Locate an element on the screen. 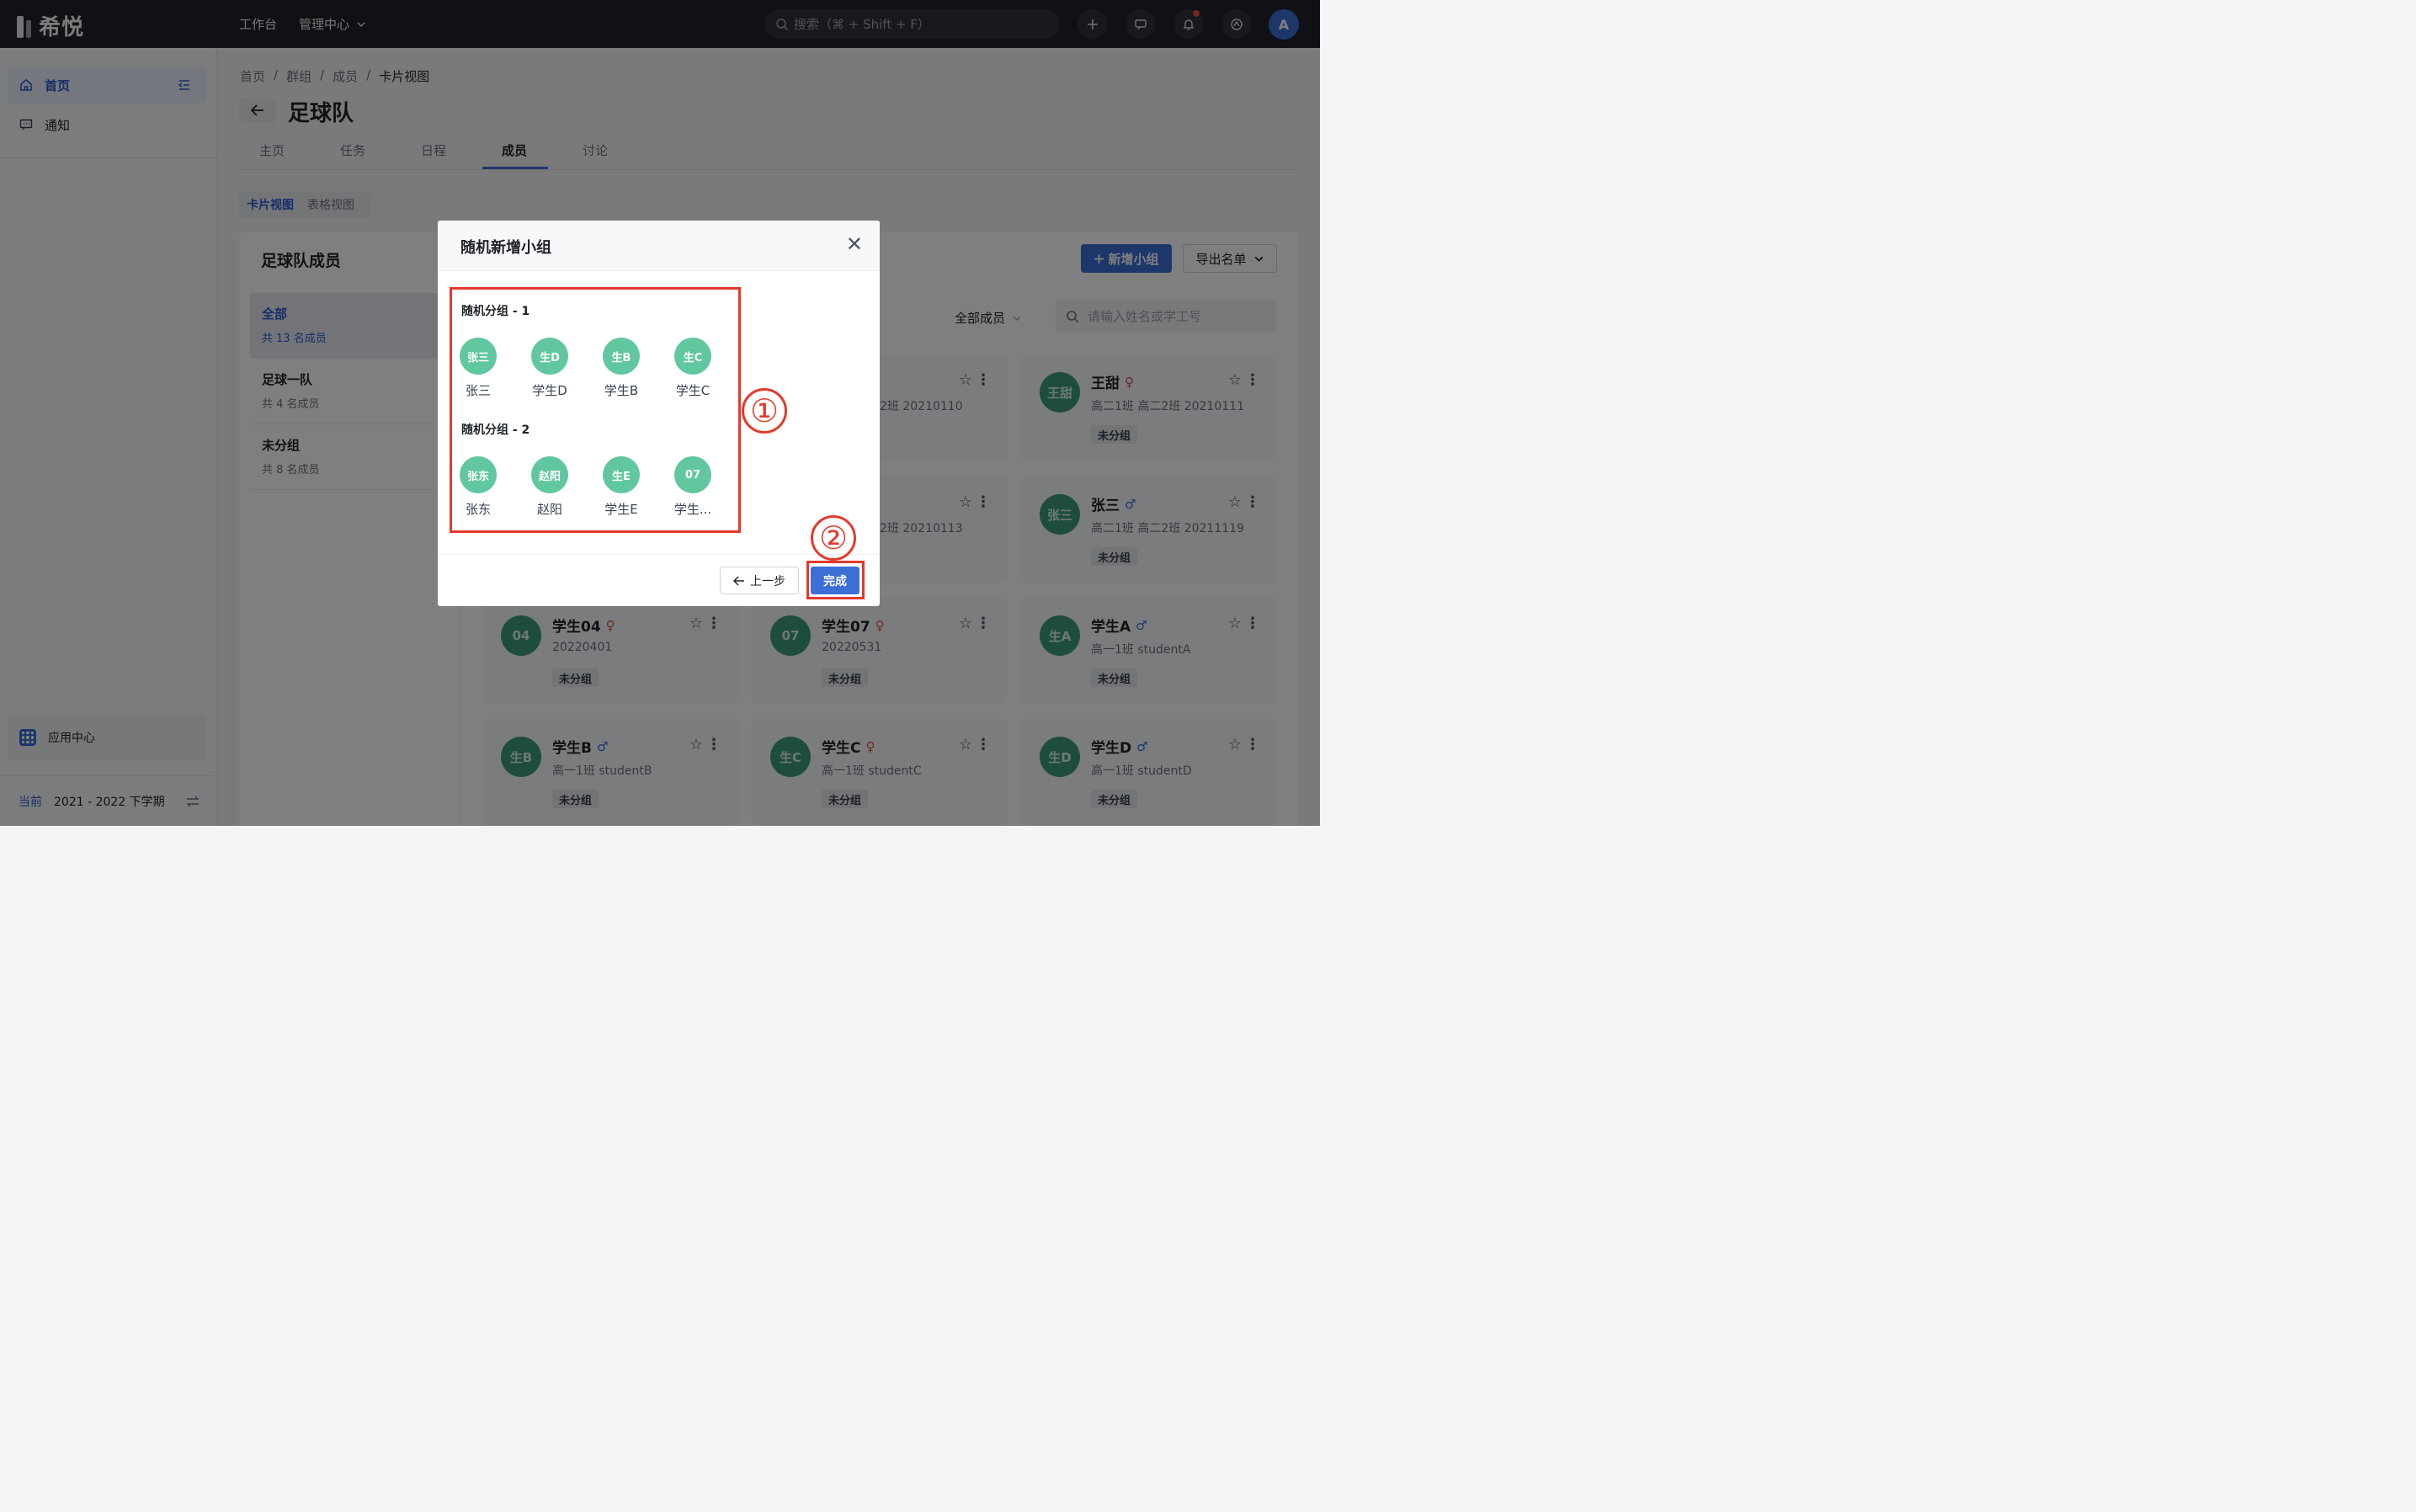 This screenshot has height=1512, width=2416. annotation-number-two: ② is located at coordinates (833, 538).